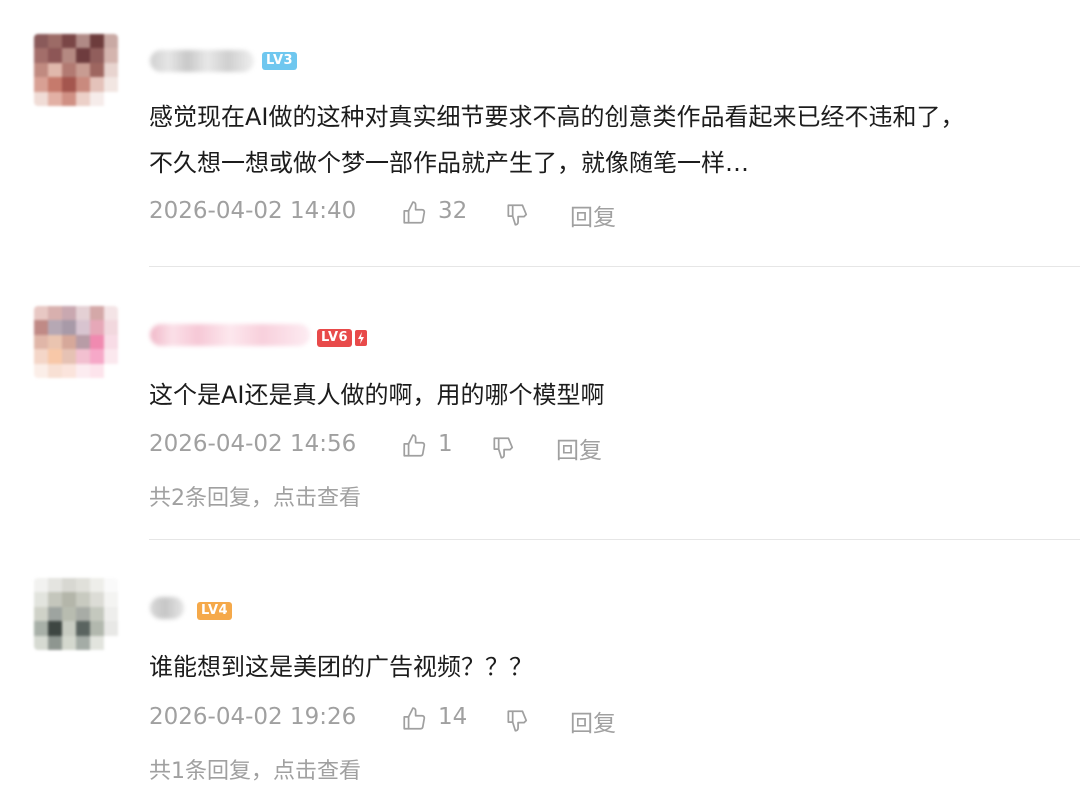  What do you see at coordinates (557, 117) in the screenshot?
I see `comment-text-line: 感觉现在AI做的这种对真实细节要求不高的创意类作品看起来已经不违和了，` at bounding box center [557, 117].